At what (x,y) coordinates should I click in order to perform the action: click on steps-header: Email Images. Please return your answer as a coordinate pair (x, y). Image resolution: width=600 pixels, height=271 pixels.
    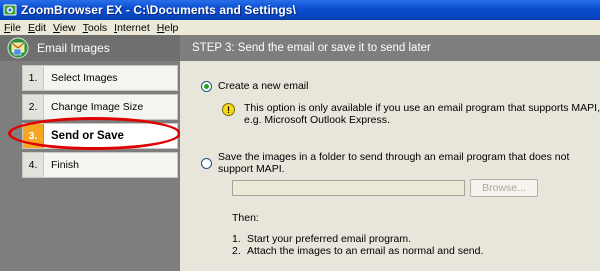
    Looking at the image, I should click on (90, 48).